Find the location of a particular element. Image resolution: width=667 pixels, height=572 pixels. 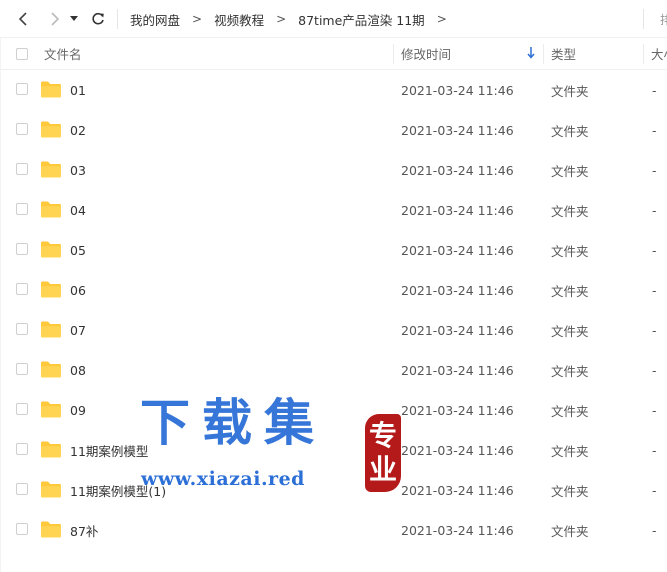

table-row: 06 2021-03-24 11:46 文件夹 - is located at coordinates (333, 290).